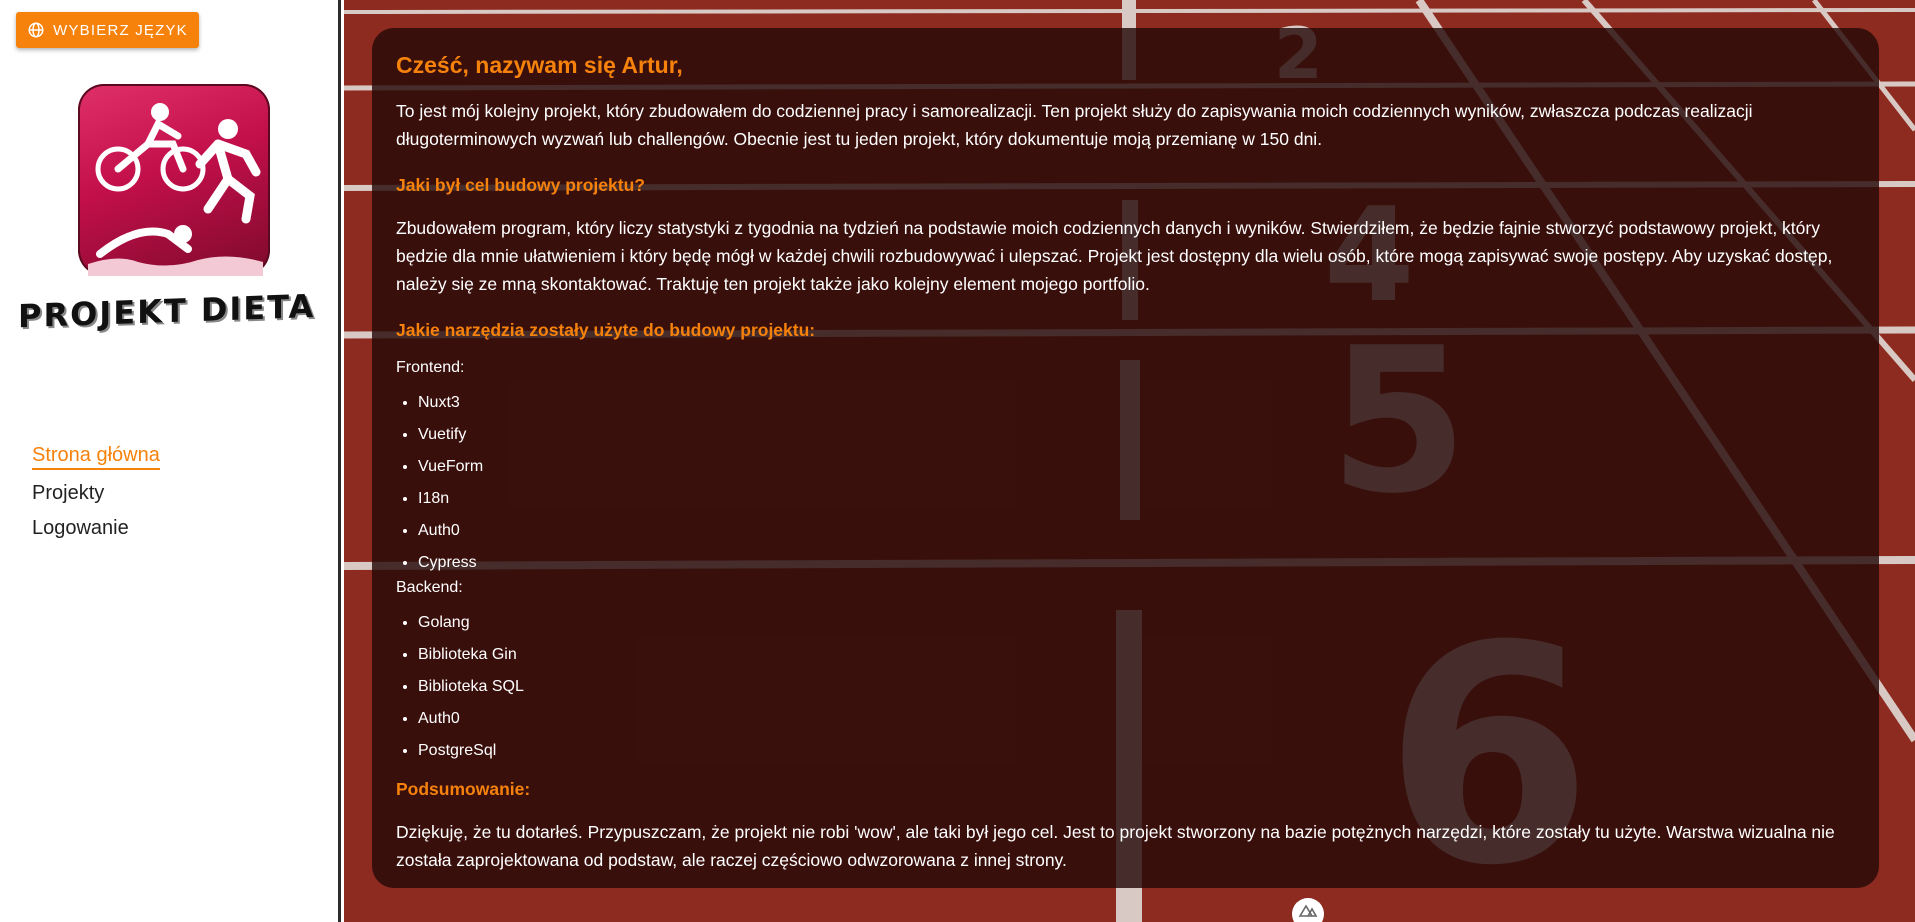  What do you see at coordinates (430, 367) in the screenshot?
I see `frontend-label: Frontend:` at bounding box center [430, 367].